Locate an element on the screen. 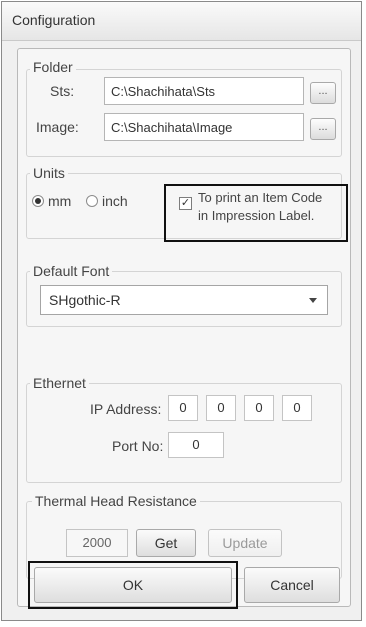 This screenshot has width=366, height=627. ok-button: OK is located at coordinates (133, 585).